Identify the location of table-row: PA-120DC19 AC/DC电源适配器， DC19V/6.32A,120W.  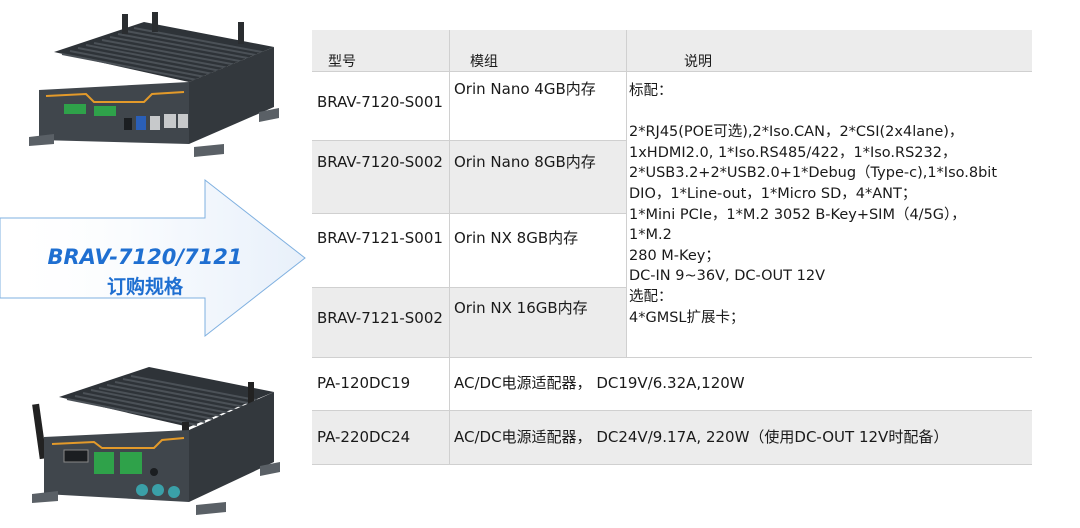
(672, 384).